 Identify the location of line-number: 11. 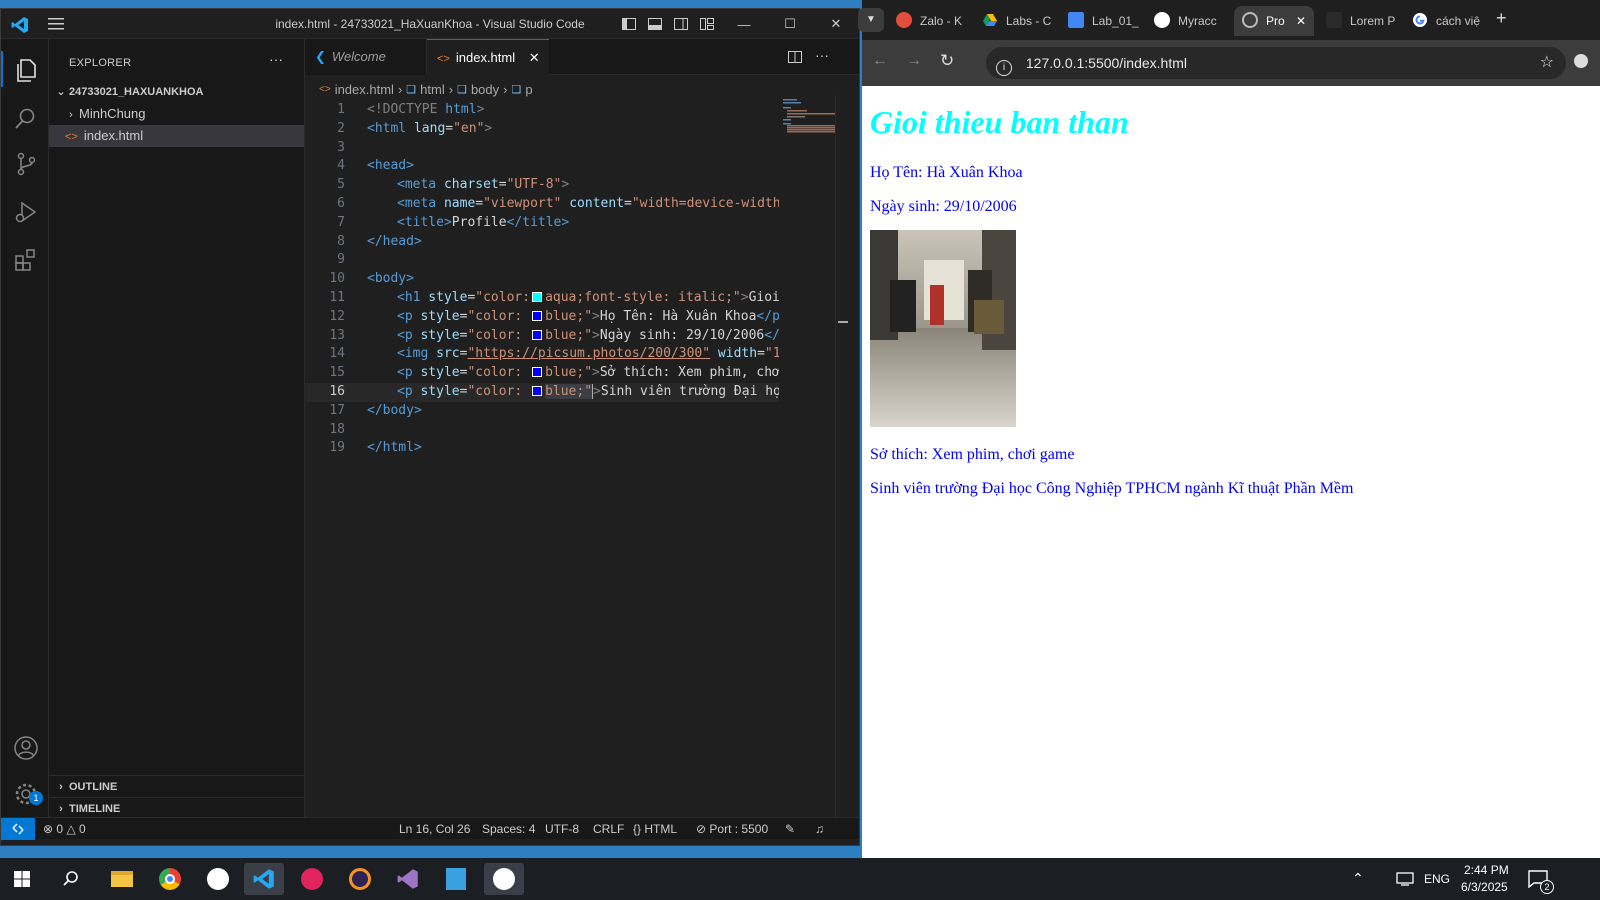
(337, 297).